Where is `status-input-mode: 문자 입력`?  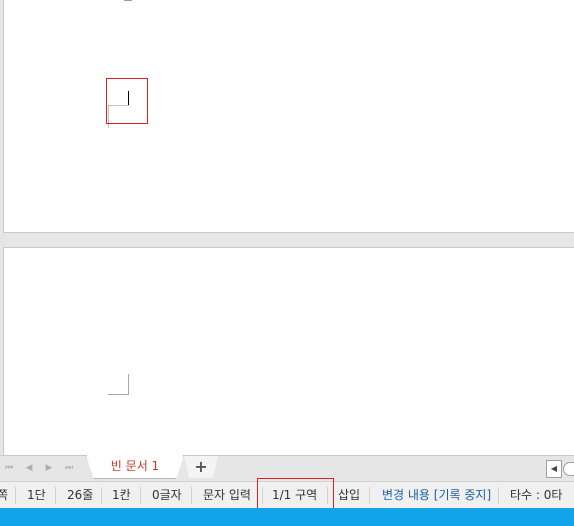
status-input-mode: 문자 입력 is located at coordinates (227, 495).